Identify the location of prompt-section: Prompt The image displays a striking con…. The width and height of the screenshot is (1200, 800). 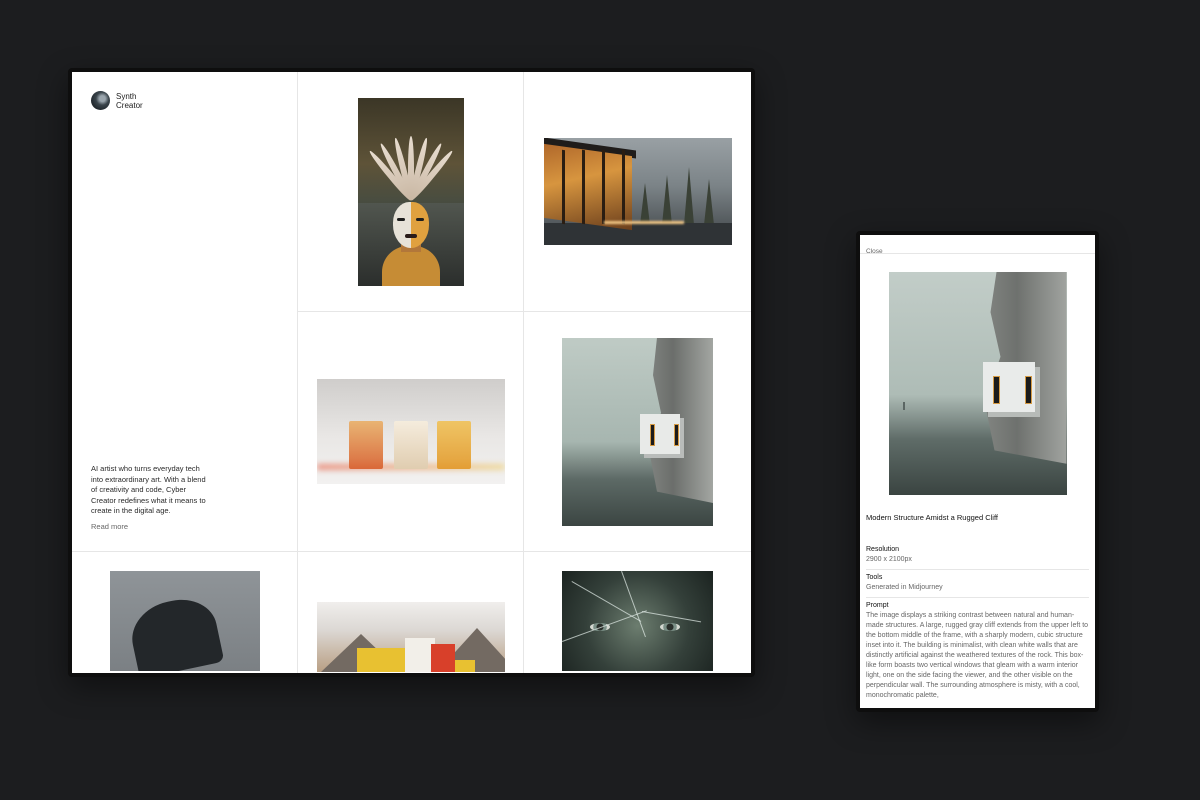
(977, 649).